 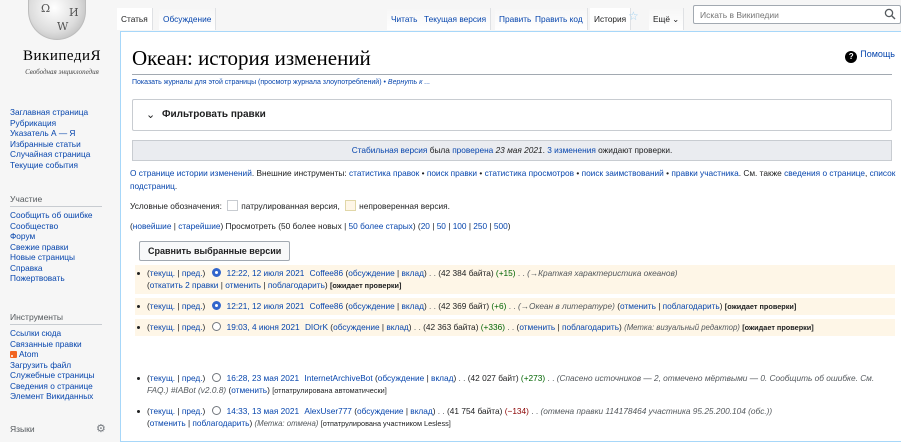 What do you see at coordinates (52, 375) in the screenshot?
I see `sidebar-item-special-pages: Служебные страницы` at bounding box center [52, 375].